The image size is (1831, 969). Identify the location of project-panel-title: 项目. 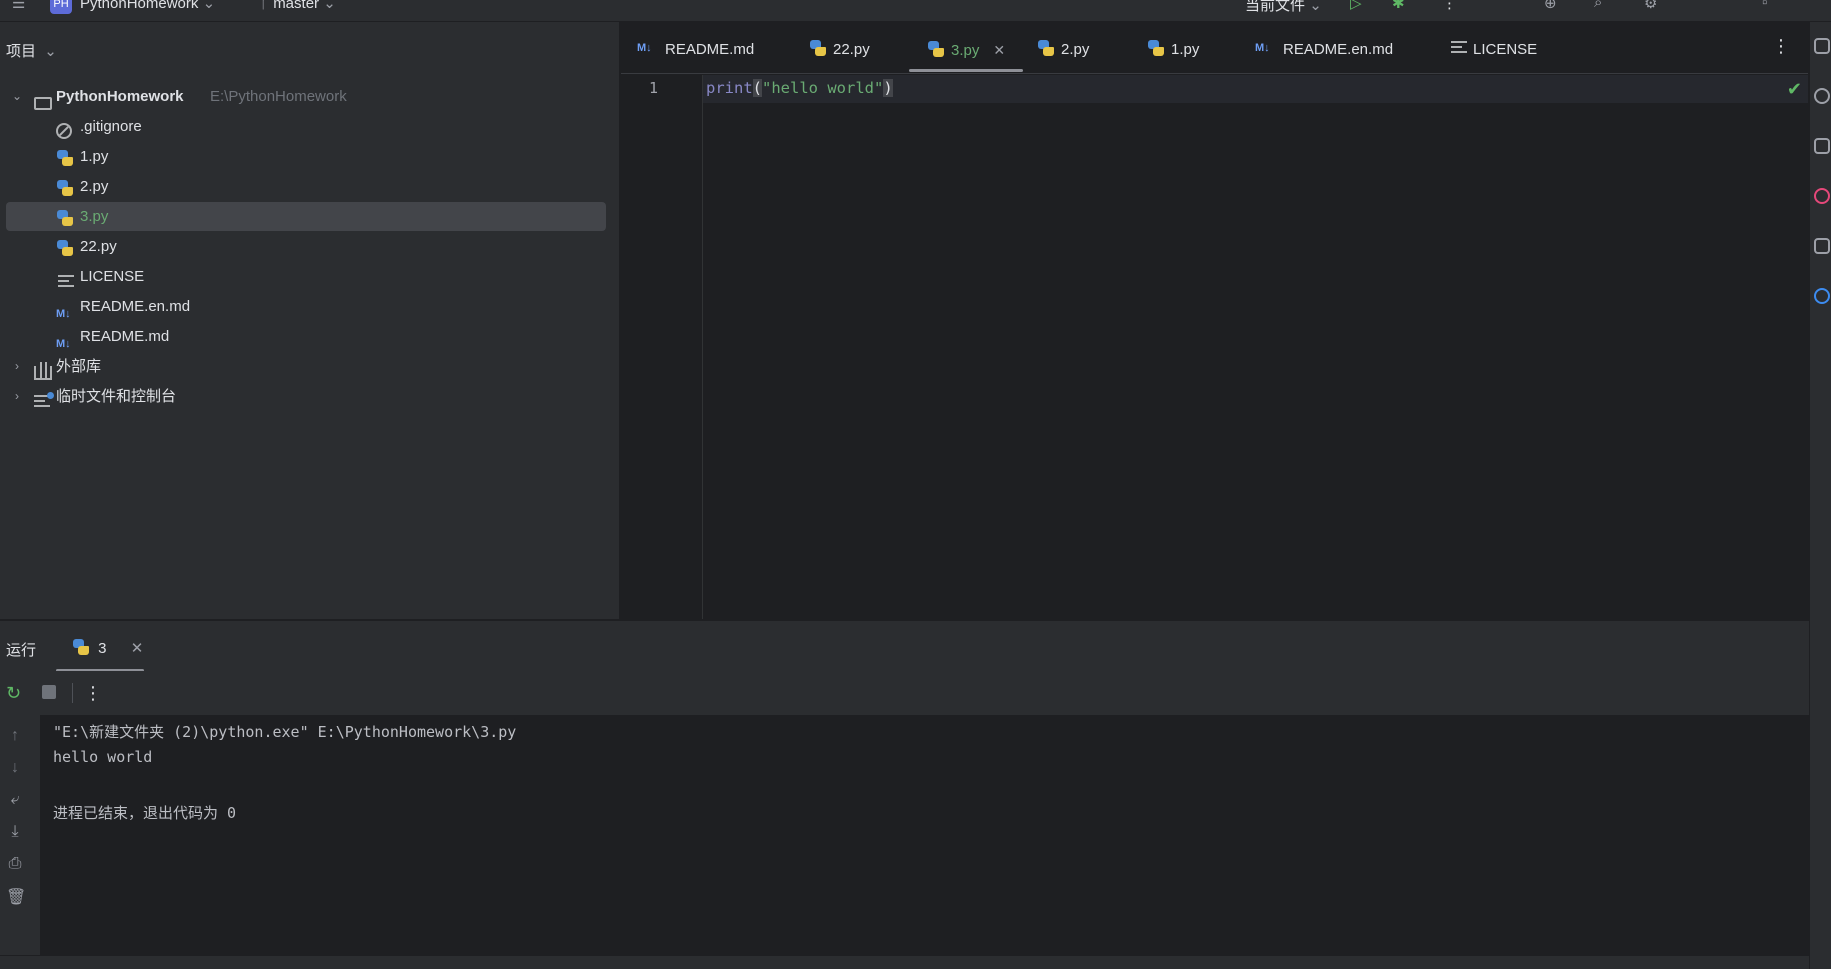
(21, 51).